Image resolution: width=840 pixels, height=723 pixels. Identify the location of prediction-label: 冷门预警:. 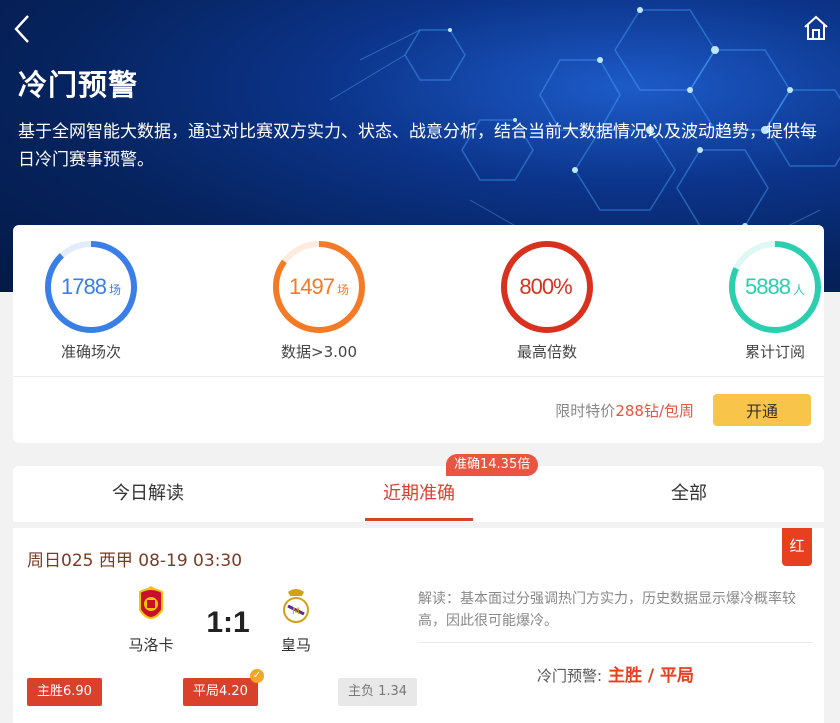
(569, 676).